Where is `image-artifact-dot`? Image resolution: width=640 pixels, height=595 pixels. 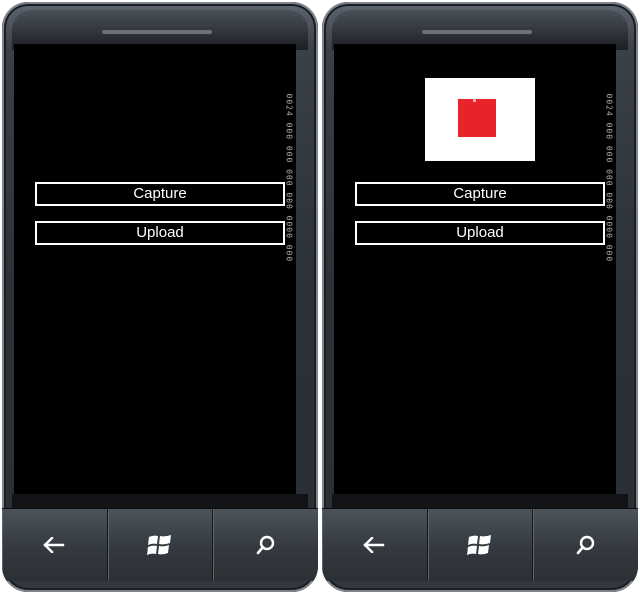 image-artifact-dot is located at coordinates (474, 100).